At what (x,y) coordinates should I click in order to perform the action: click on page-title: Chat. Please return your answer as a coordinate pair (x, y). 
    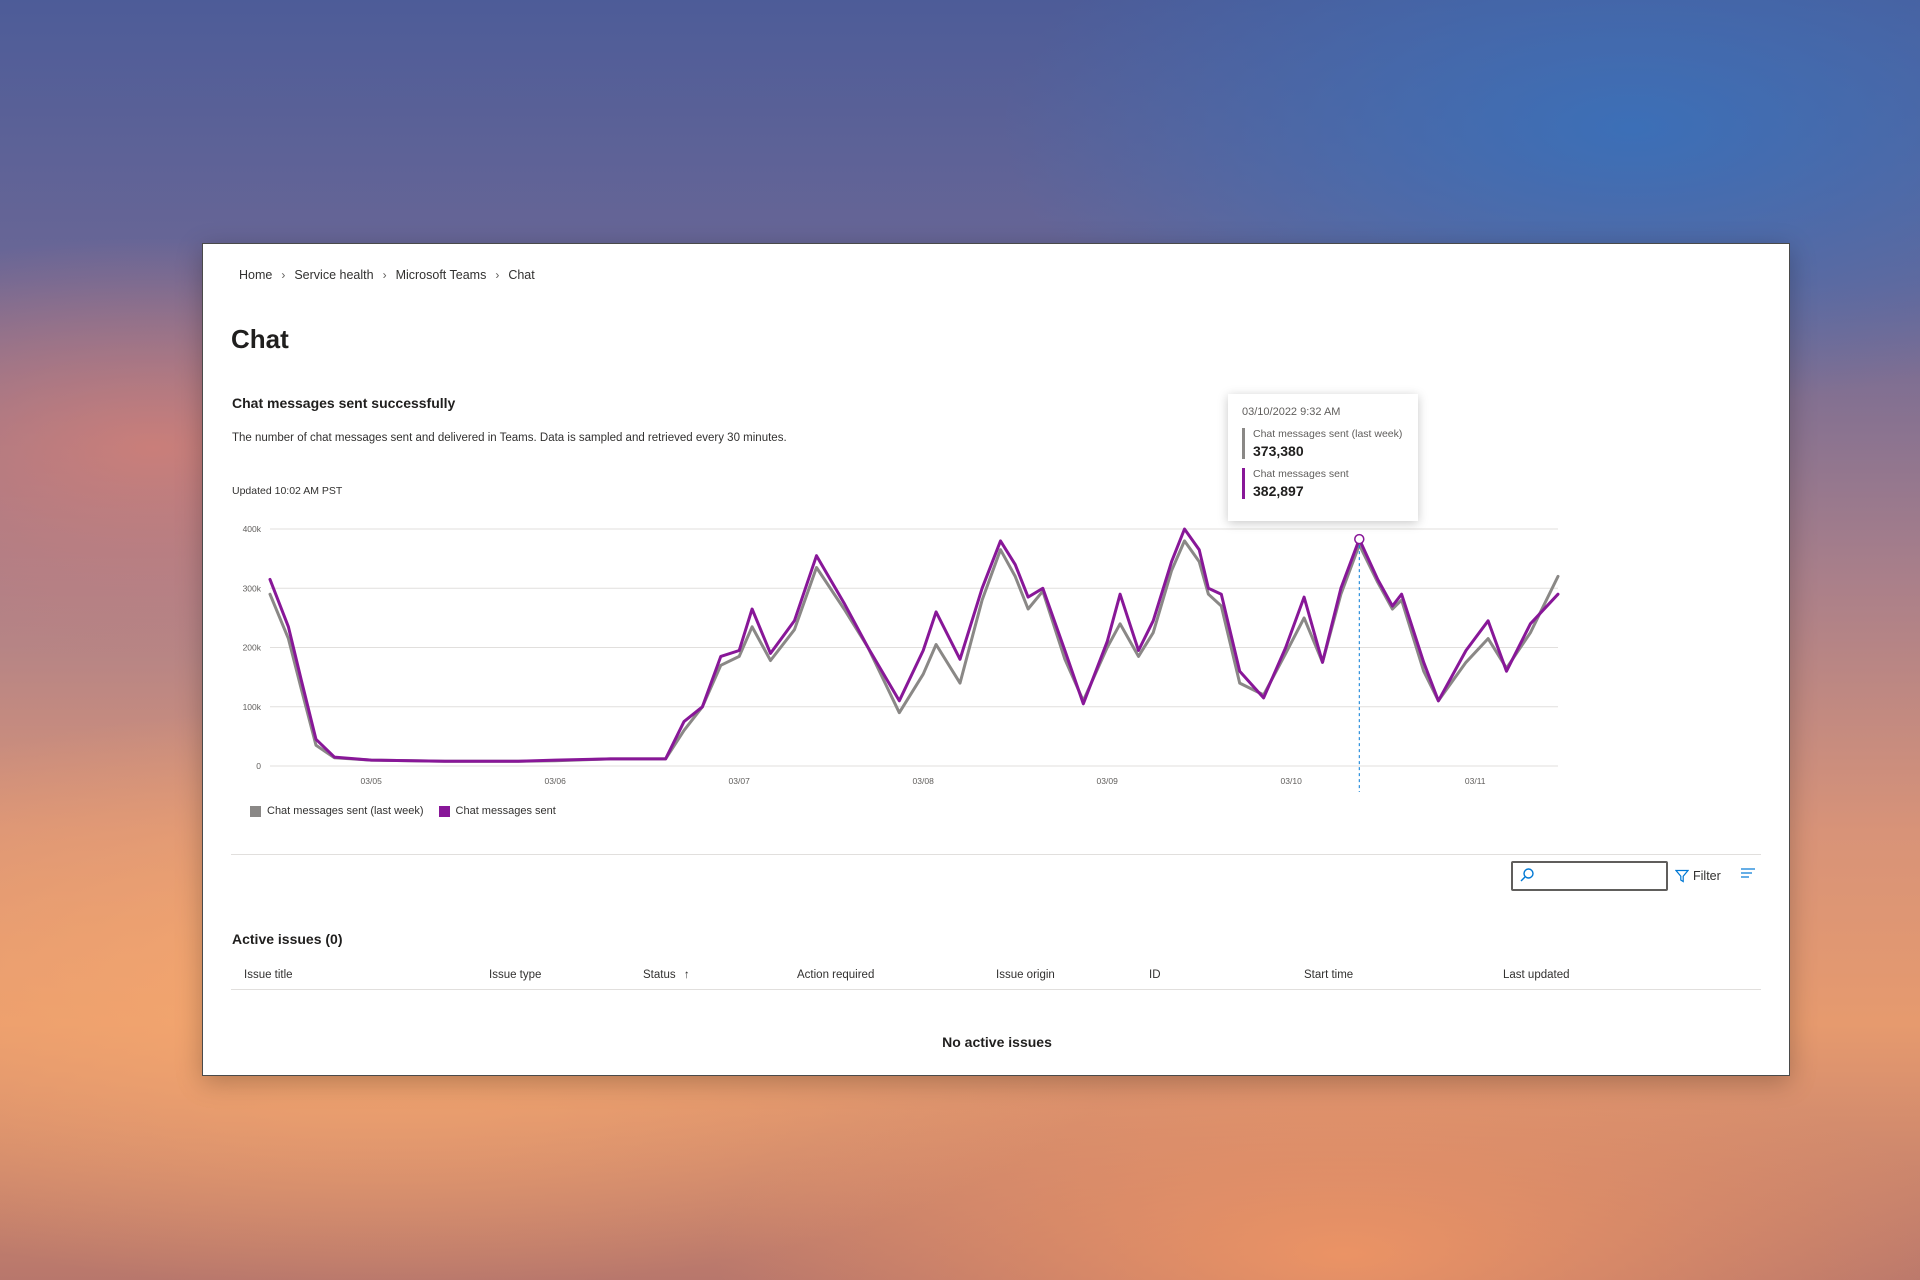
    Looking at the image, I should click on (260, 339).